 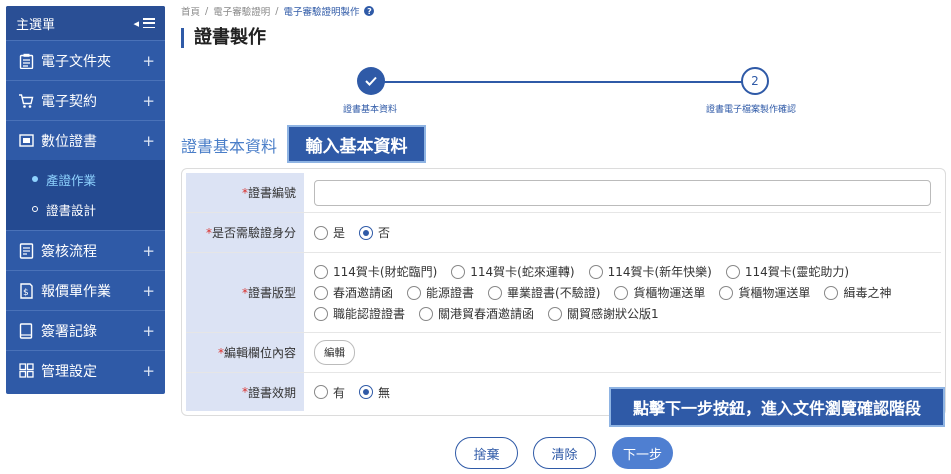 I want to click on radio-label: 春酒邀請函, so click(x=363, y=293).